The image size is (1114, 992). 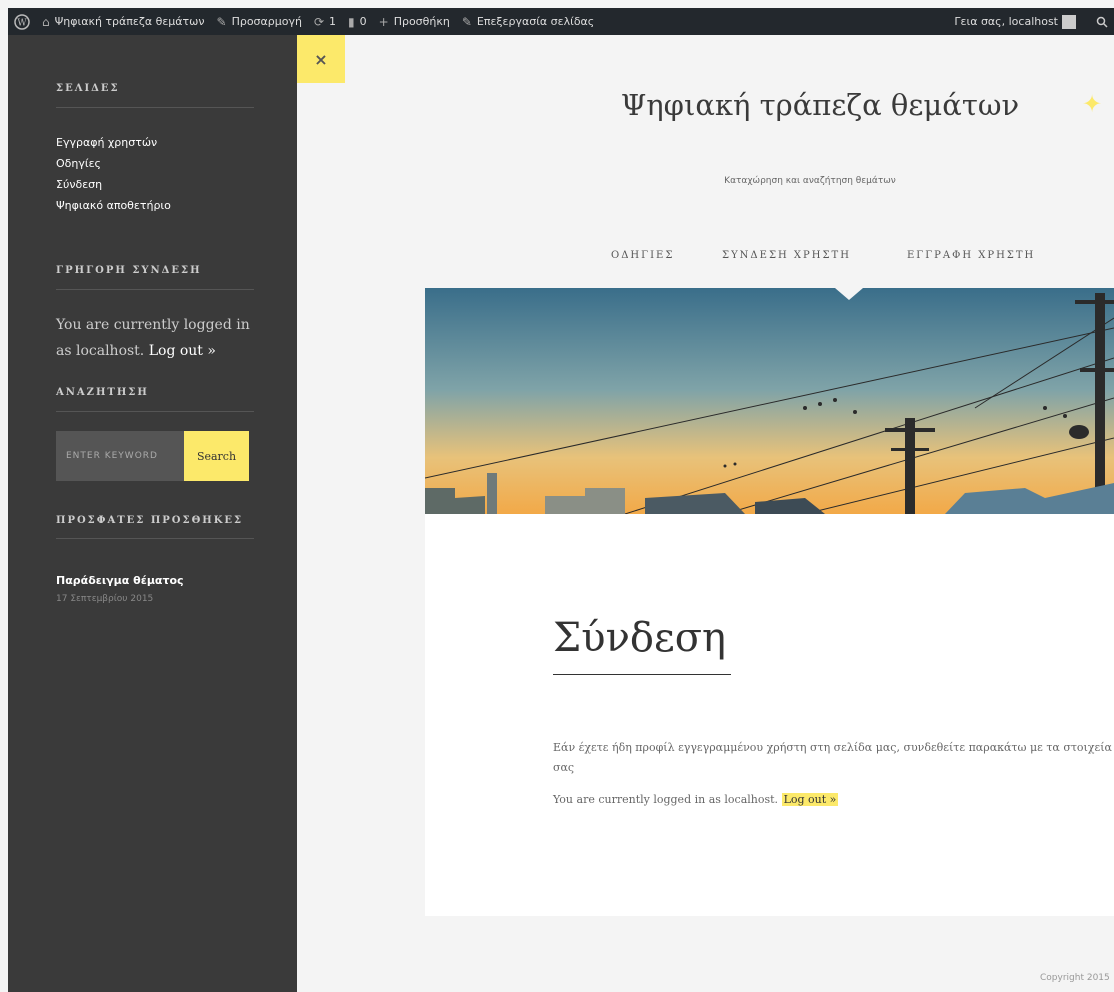 What do you see at coordinates (1075, 978) in the screenshot?
I see `footer-copyright: Copyright 2015` at bounding box center [1075, 978].